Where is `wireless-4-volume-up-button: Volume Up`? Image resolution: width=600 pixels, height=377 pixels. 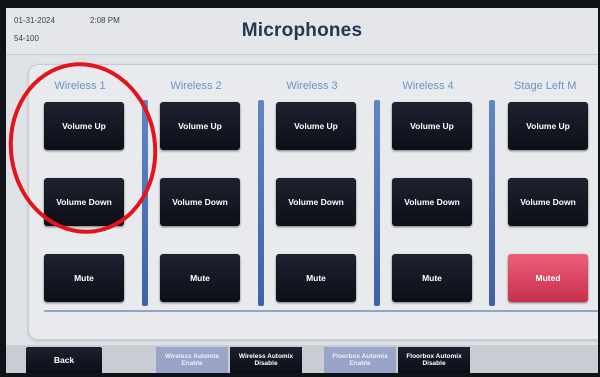
wireless-4-volume-up-button: Volume Up is located at coordinates (432, 126).